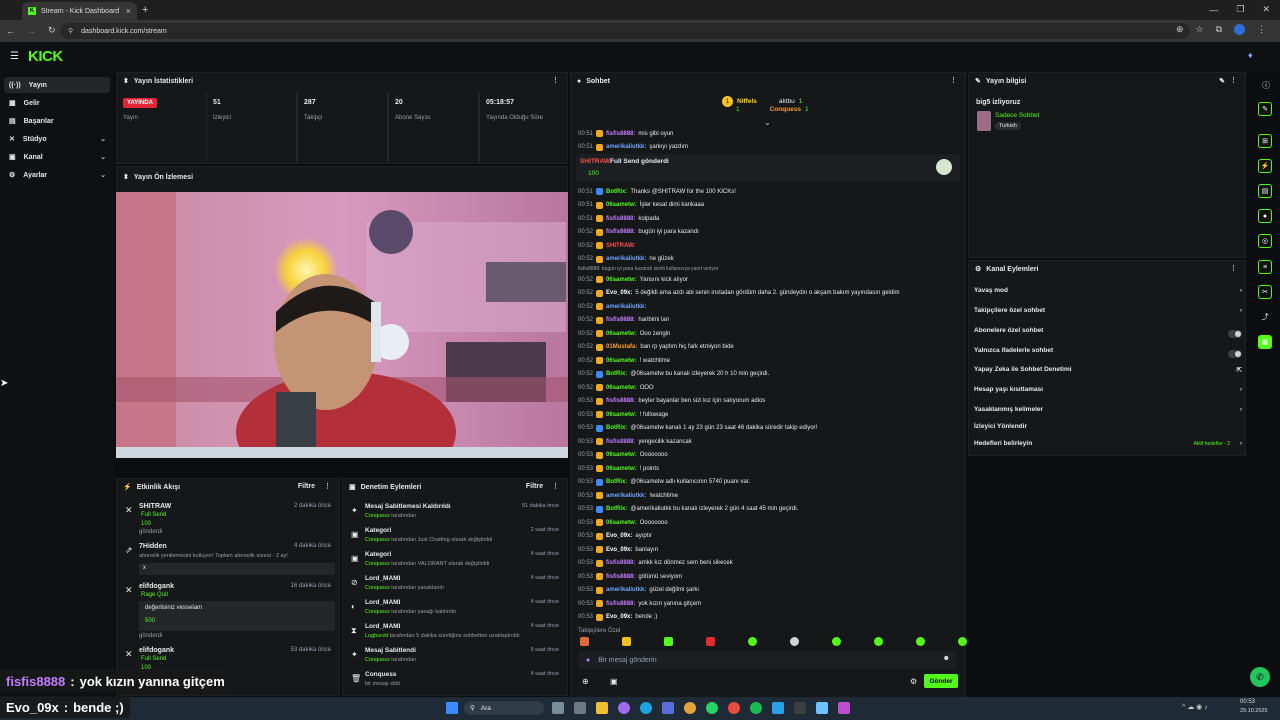  Describe the element at coordinates (1110, 373) in the screenshot. I see `channel-action-item: Yapay Zeka ile Sohbet Denetimi ⇱` at that location.